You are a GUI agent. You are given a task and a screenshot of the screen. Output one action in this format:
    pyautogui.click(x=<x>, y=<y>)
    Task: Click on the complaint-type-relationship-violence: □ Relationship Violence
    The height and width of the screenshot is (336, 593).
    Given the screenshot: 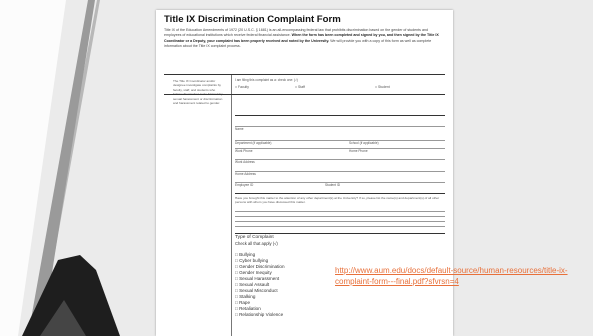 What is the action you would take?
    pyautogui.click(x=260, y=315)
    